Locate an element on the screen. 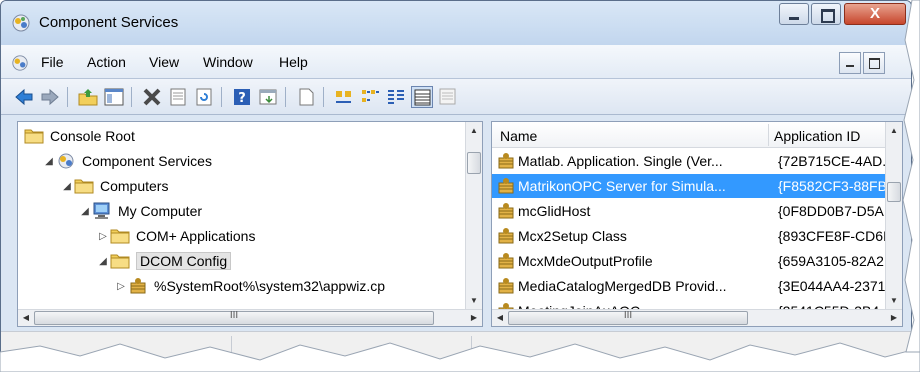 The height and width of the screenshot is (372, 920). menu-bar: File Action View Window Help is located at coordinates (456, 62).